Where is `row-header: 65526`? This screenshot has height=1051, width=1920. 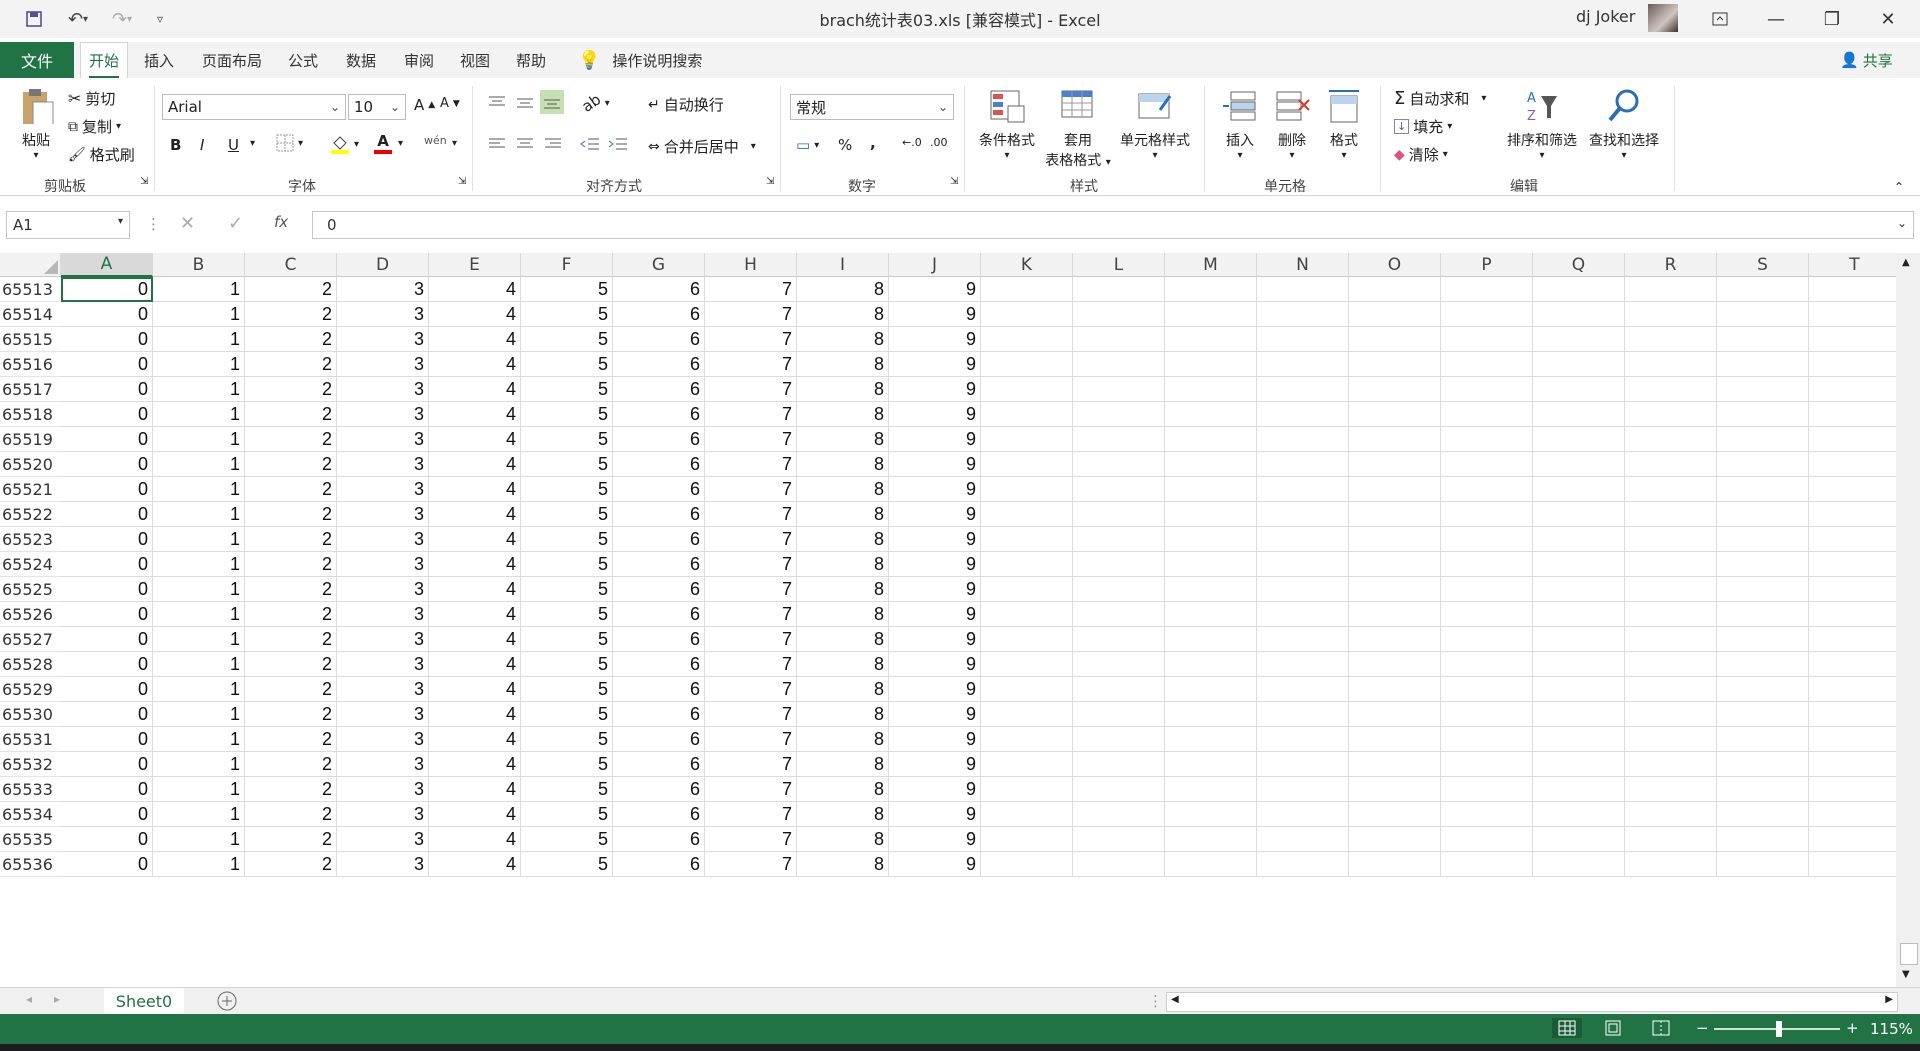
row-header: 65526 is located at coordinates (30, 614).